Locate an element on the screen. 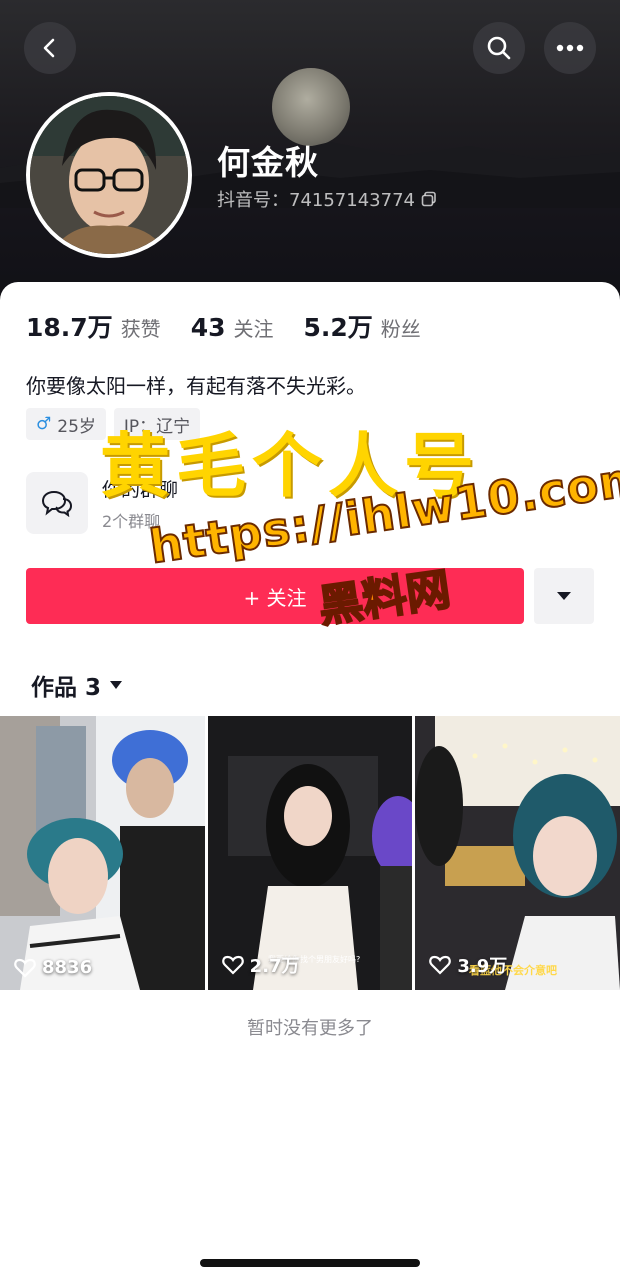 The image size is (620, 1280). followers-label: 粉丝 is located at coordinates (401, 327).